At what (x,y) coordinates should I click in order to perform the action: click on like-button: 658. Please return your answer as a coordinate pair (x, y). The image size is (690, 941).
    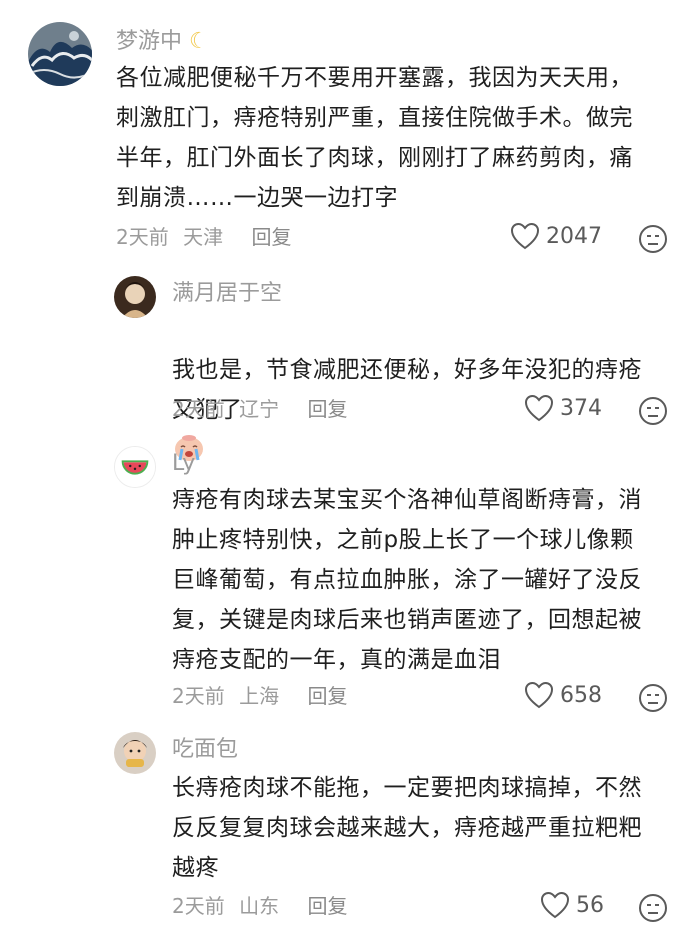
    Looking at the image, I should click on (563, 695).